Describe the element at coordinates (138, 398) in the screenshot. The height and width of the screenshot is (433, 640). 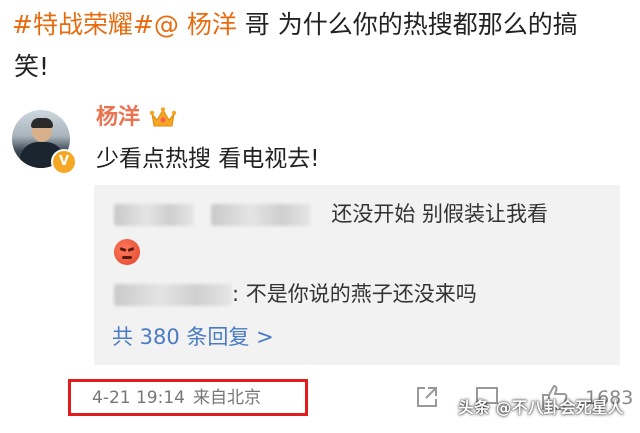
I see `reply-time: 4-21 19:14` at that location.